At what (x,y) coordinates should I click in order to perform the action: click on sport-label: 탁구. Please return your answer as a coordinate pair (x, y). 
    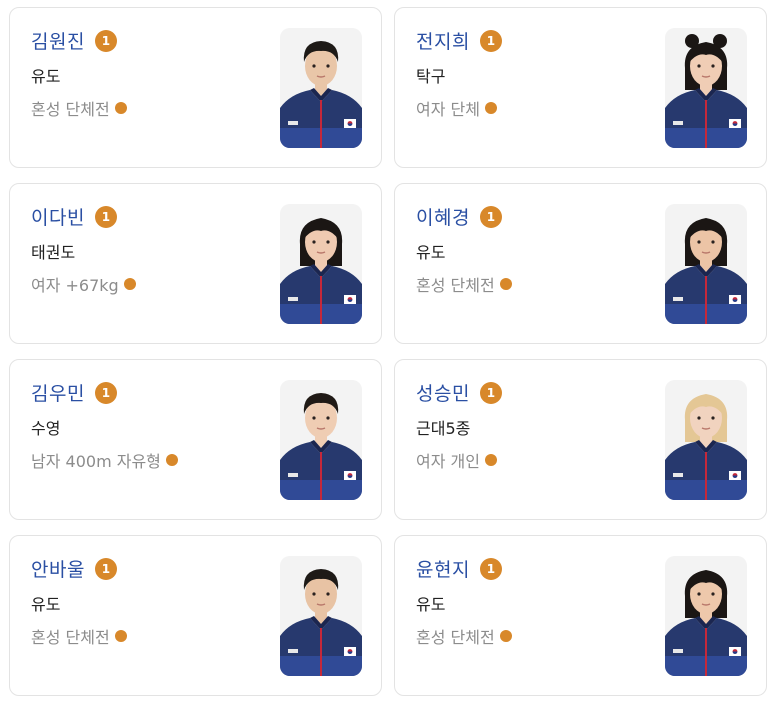
    Looking at the image, I should click on (431, 76).